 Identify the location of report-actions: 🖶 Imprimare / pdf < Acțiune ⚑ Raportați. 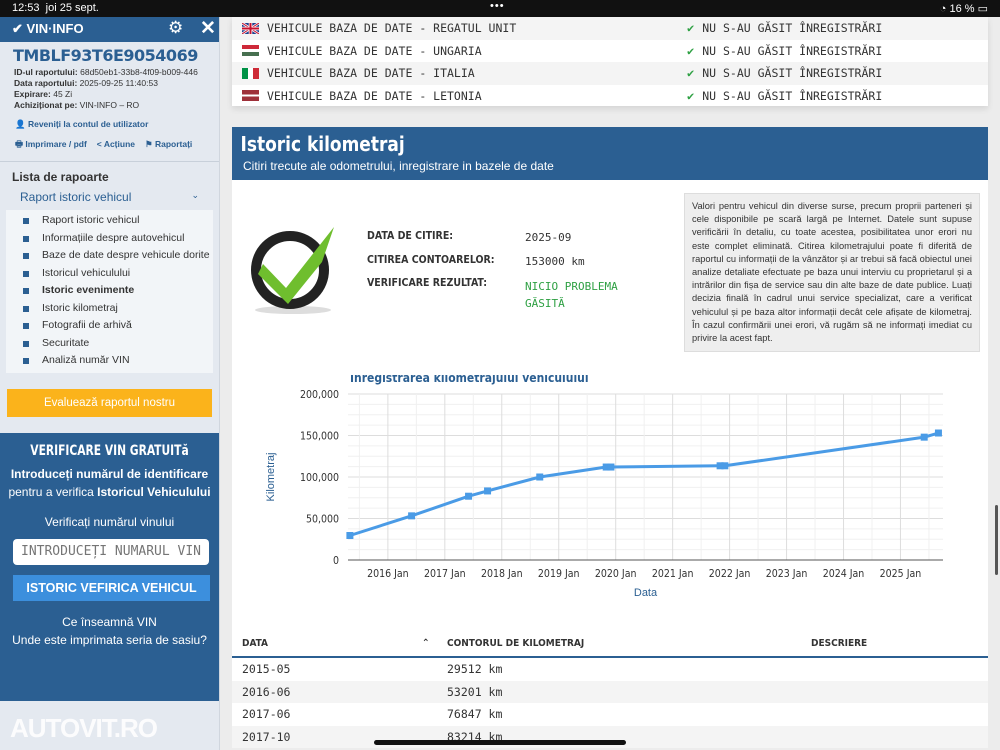
(109, 146).